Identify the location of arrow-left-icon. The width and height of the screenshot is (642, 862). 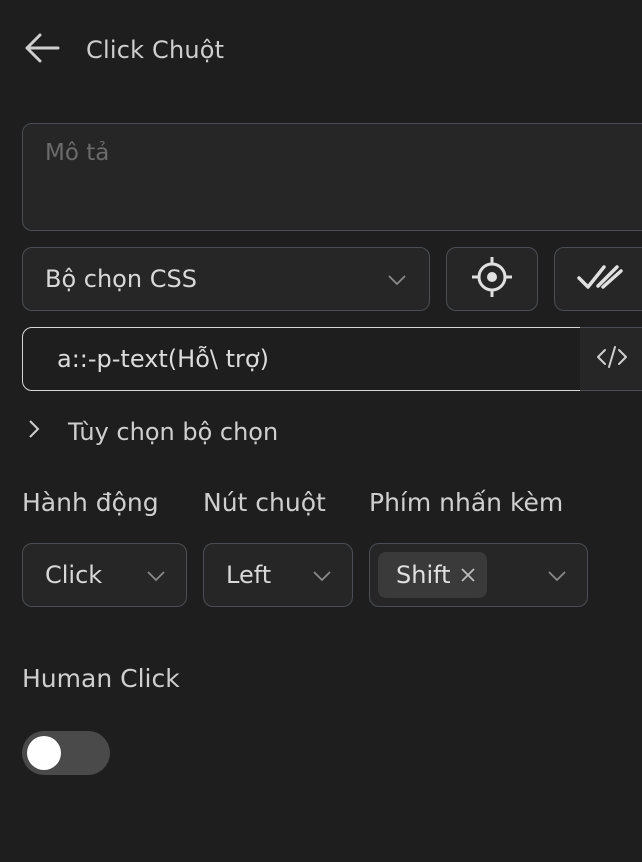
(42, 50).